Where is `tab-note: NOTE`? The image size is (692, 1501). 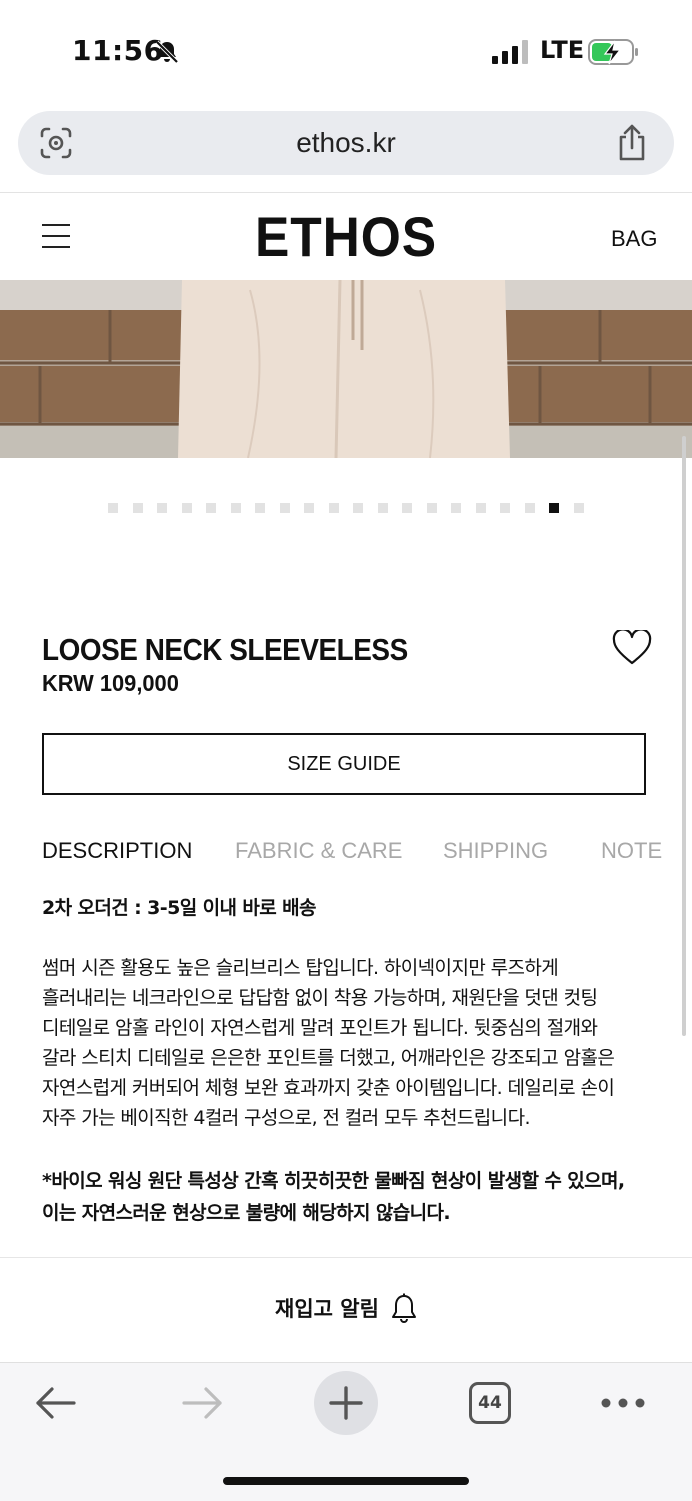 tab-note: NOTE is located at coordinates (631, 851).